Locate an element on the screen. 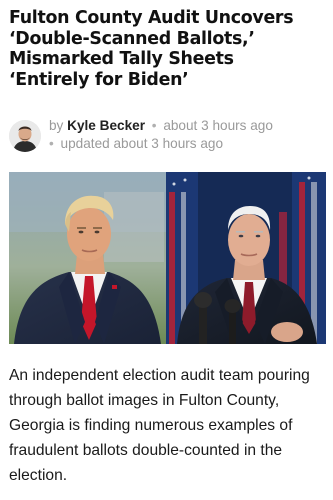  byline-line-2: • updated about 3 hours ago is located at coordinates (189, 144).